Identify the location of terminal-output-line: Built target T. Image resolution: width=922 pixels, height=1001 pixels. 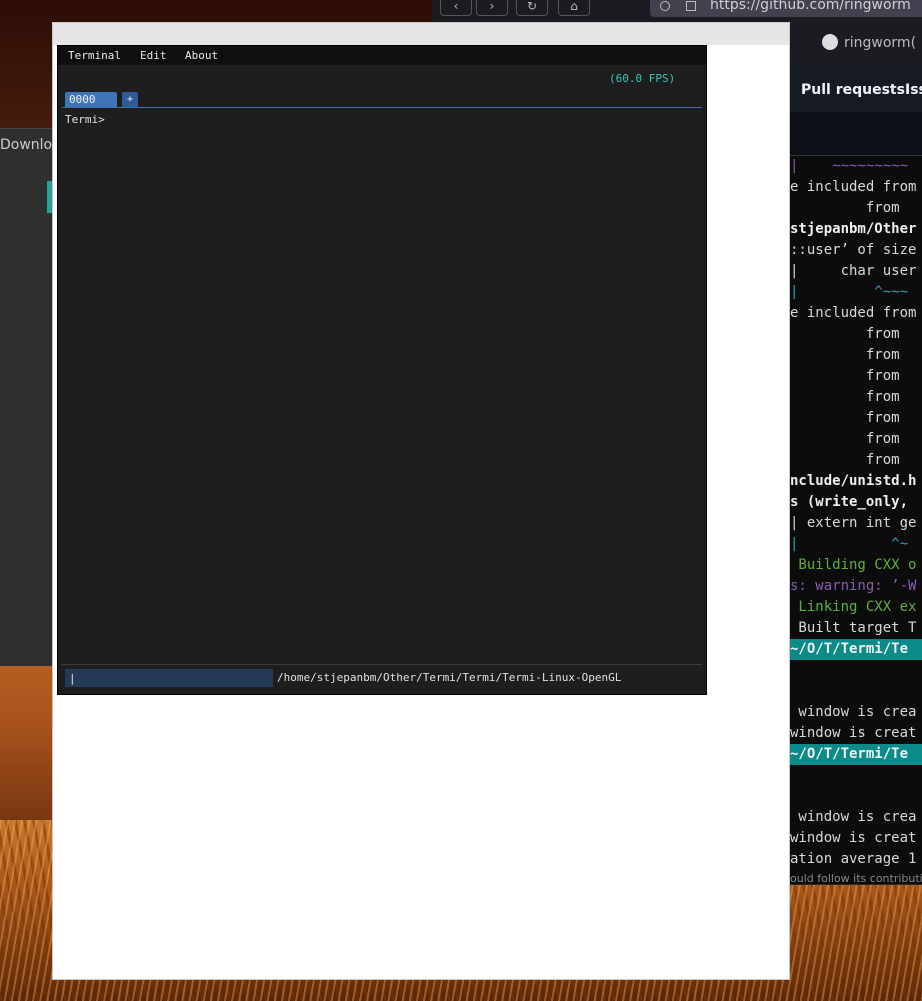
(853, 628).